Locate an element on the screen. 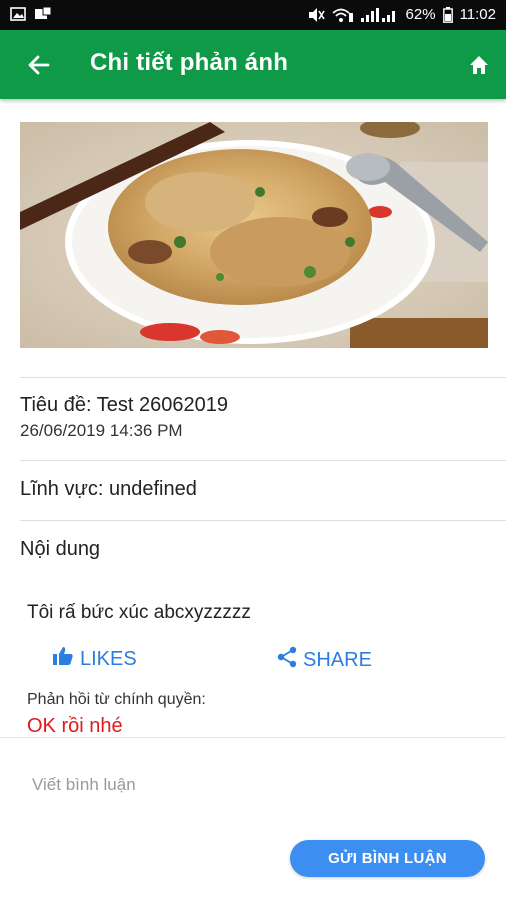 The width and height of the screenshot is (506, 900). app-bar: Chi tiết phản ánh is located at coordinates (253, 64).